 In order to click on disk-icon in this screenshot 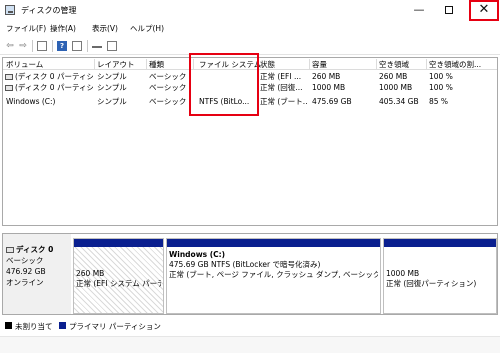, I will do `click(10, 250)`.